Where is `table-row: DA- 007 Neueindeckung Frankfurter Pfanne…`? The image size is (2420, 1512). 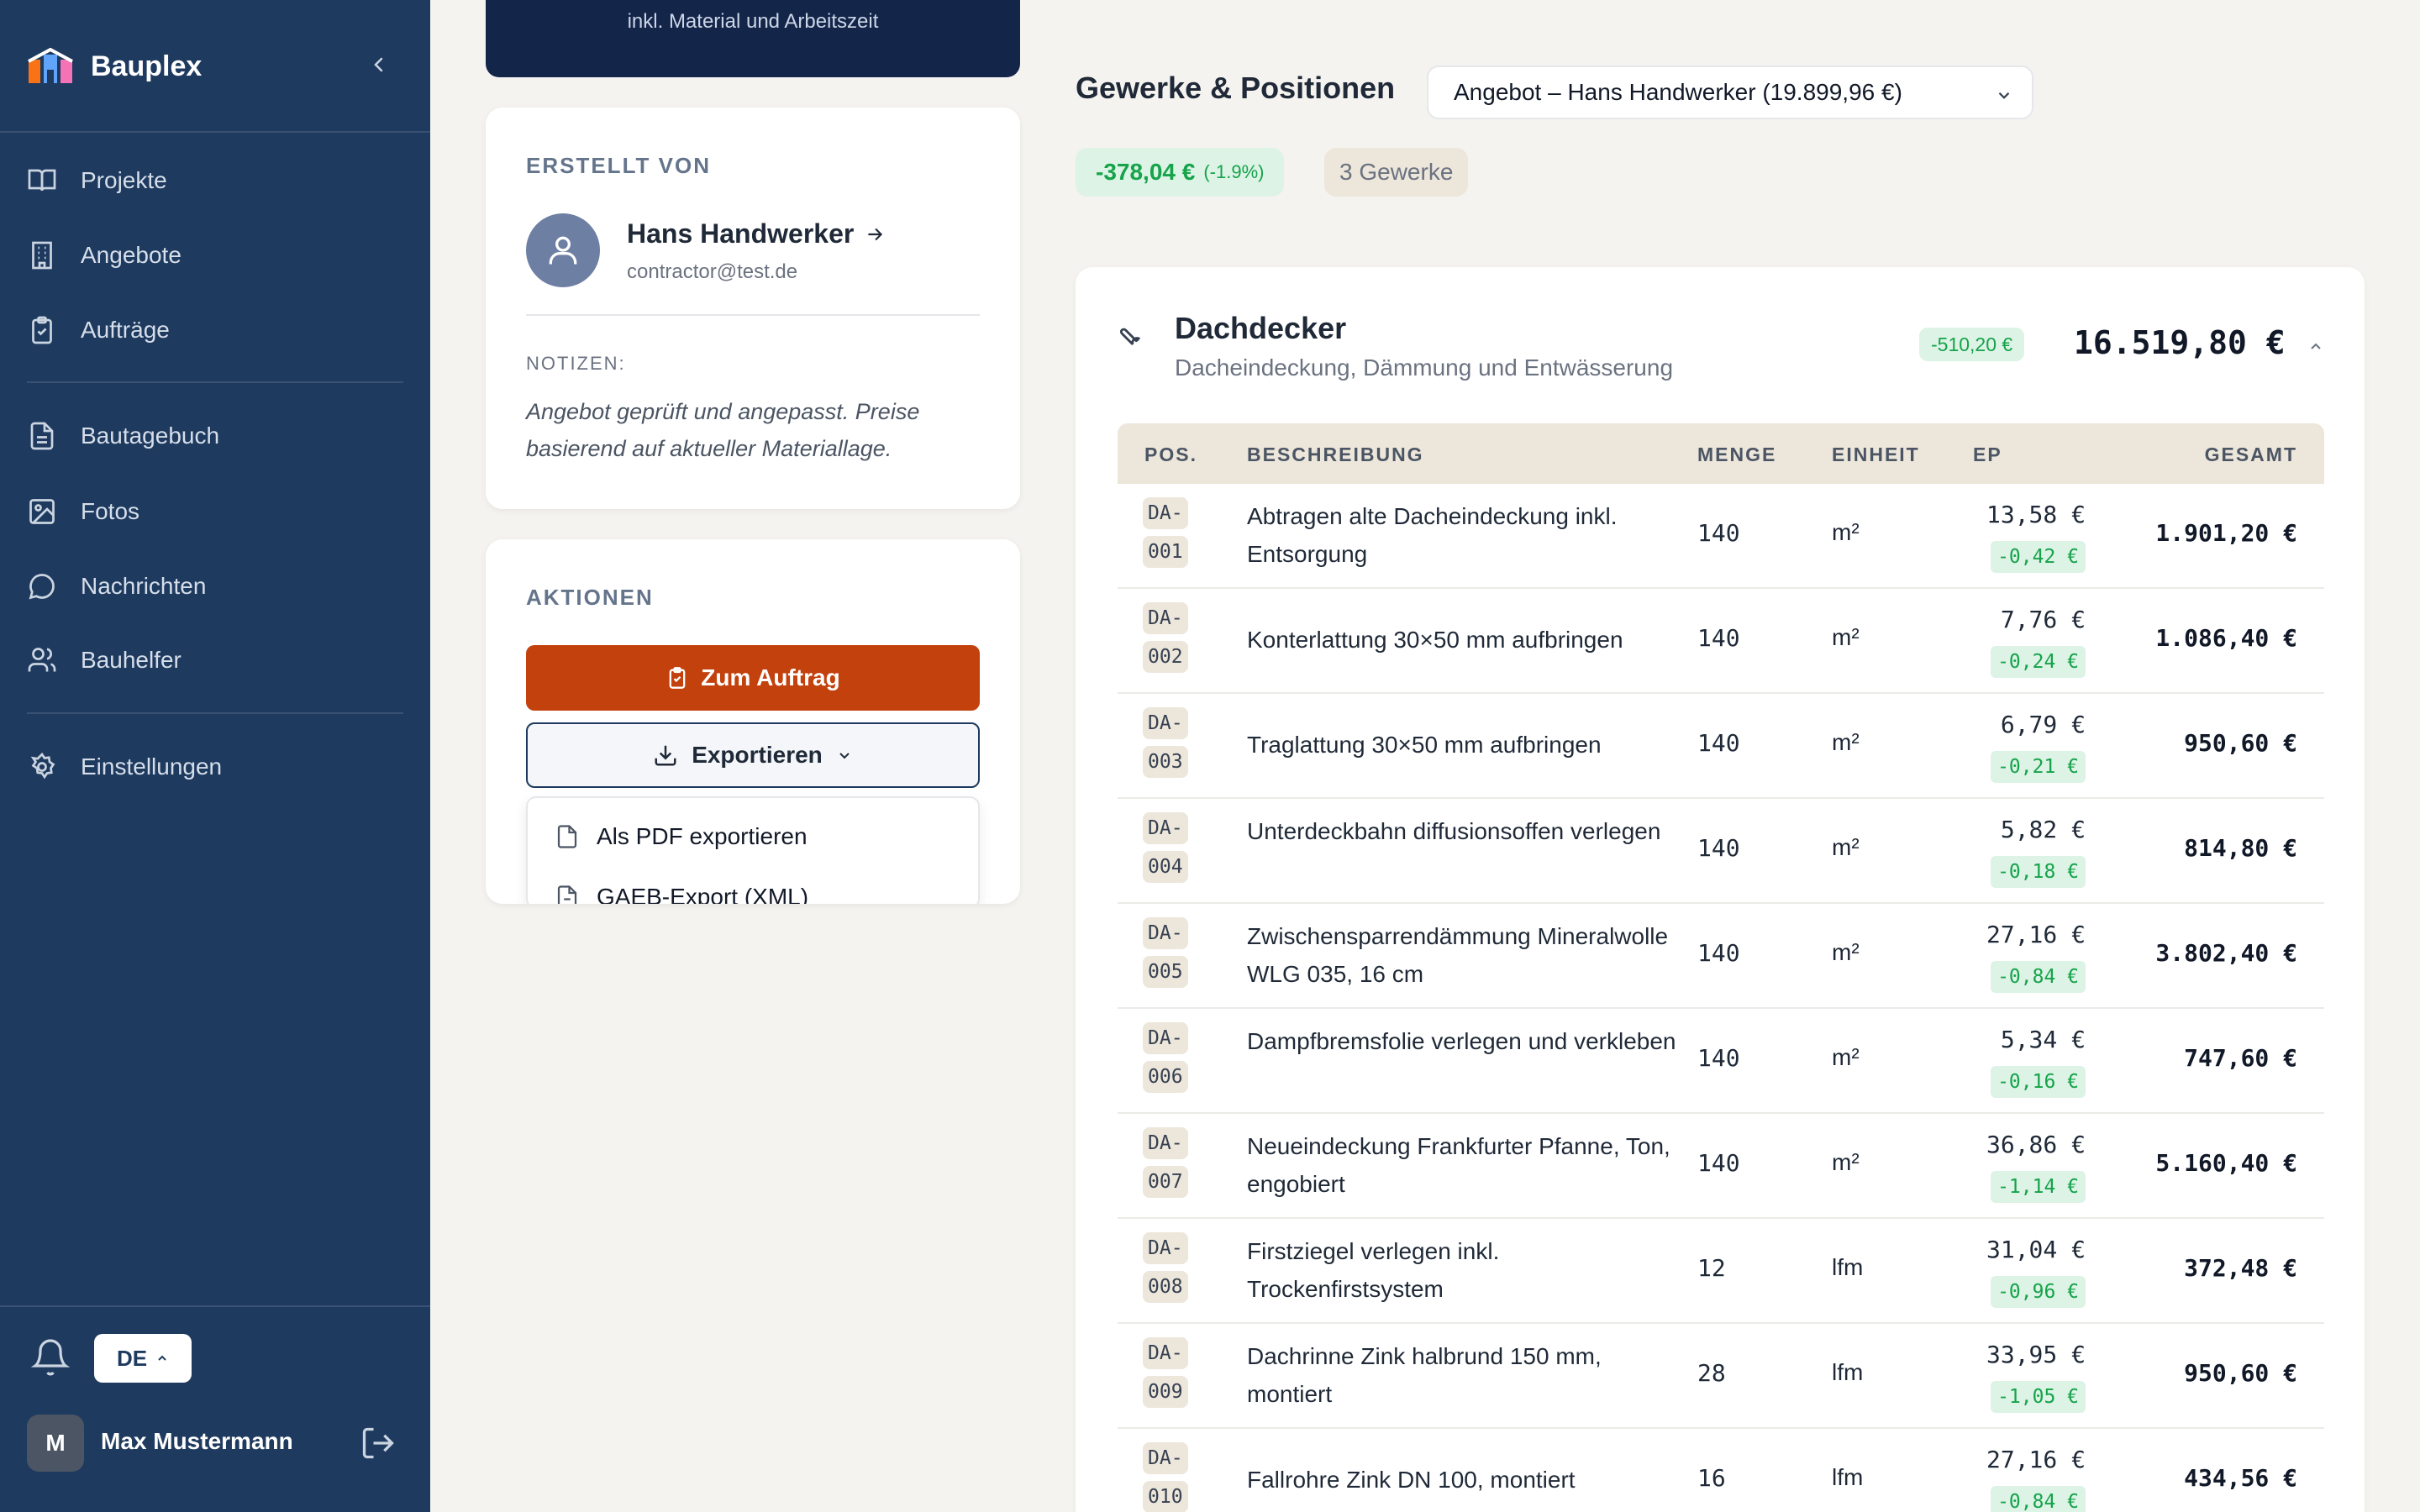 table-row: DA- 007 Neueindeckung Frankfurter Pfanne… is located at coordinates (1721, 1166).